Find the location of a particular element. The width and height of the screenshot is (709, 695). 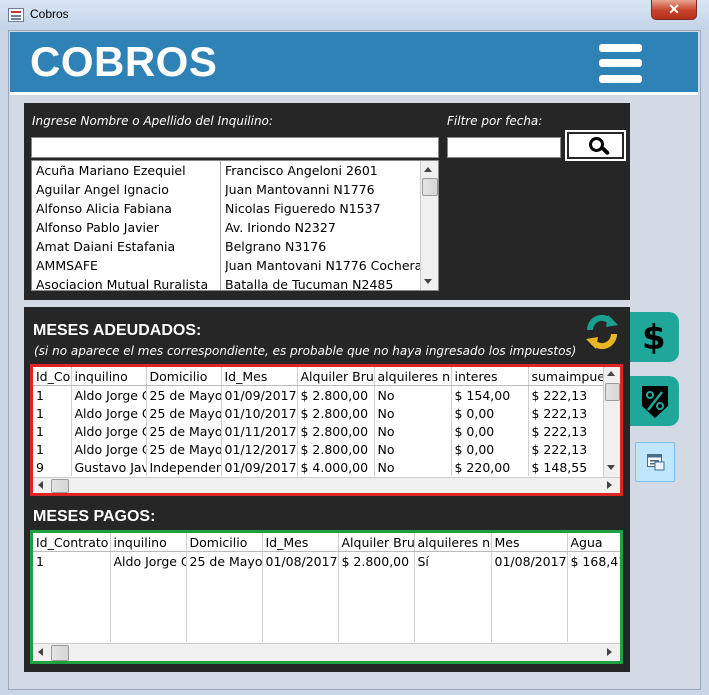

hamburger-menu-icon is located at coordinates (620, 64).